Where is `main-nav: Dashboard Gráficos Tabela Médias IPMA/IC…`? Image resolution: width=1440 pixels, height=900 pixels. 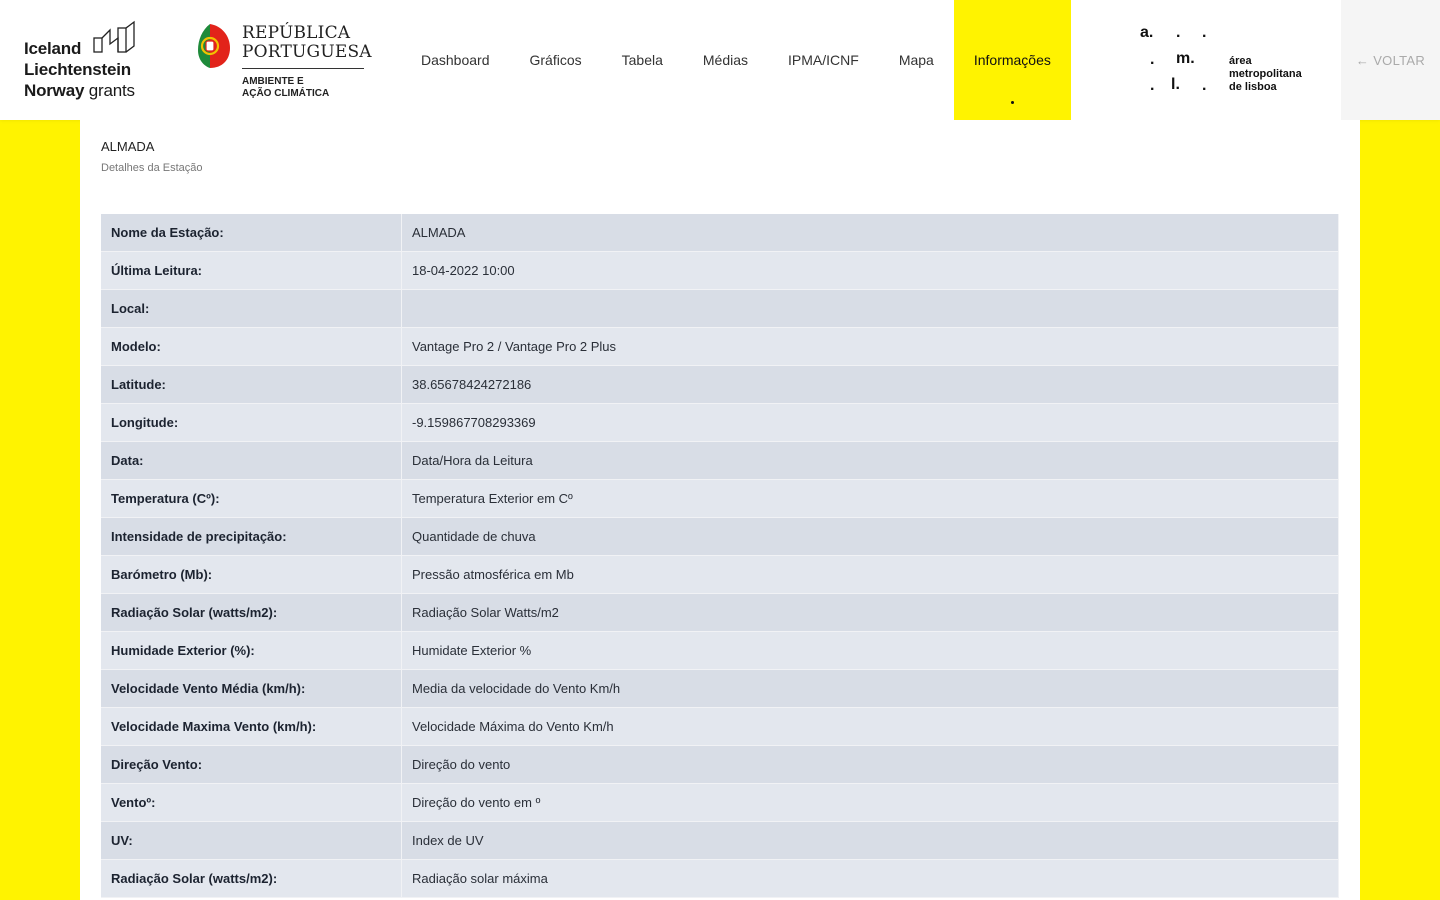 main-nav: Dashboard Gráficos Tabela Médias IPMA/IC… is located at coordinates (736, 60).